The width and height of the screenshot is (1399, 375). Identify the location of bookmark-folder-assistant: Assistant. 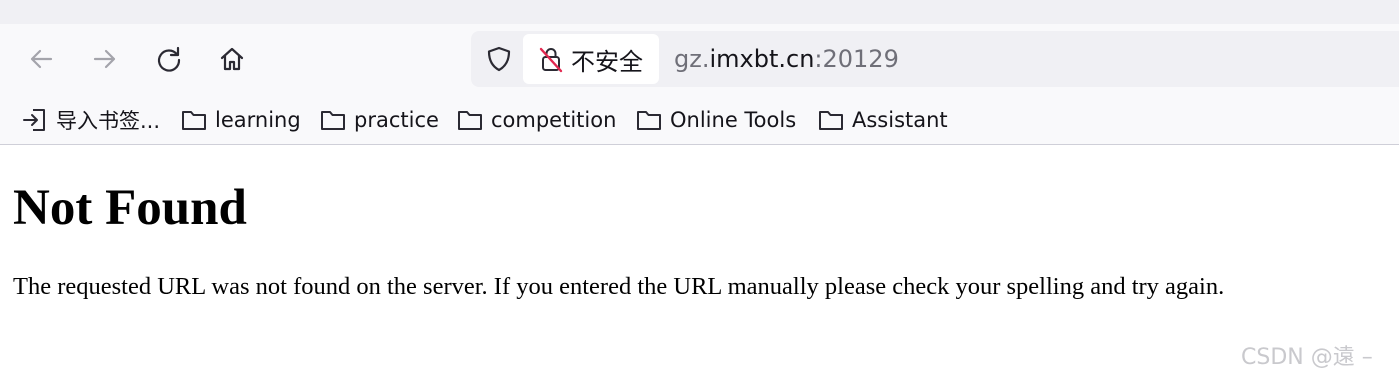
(883, 120).